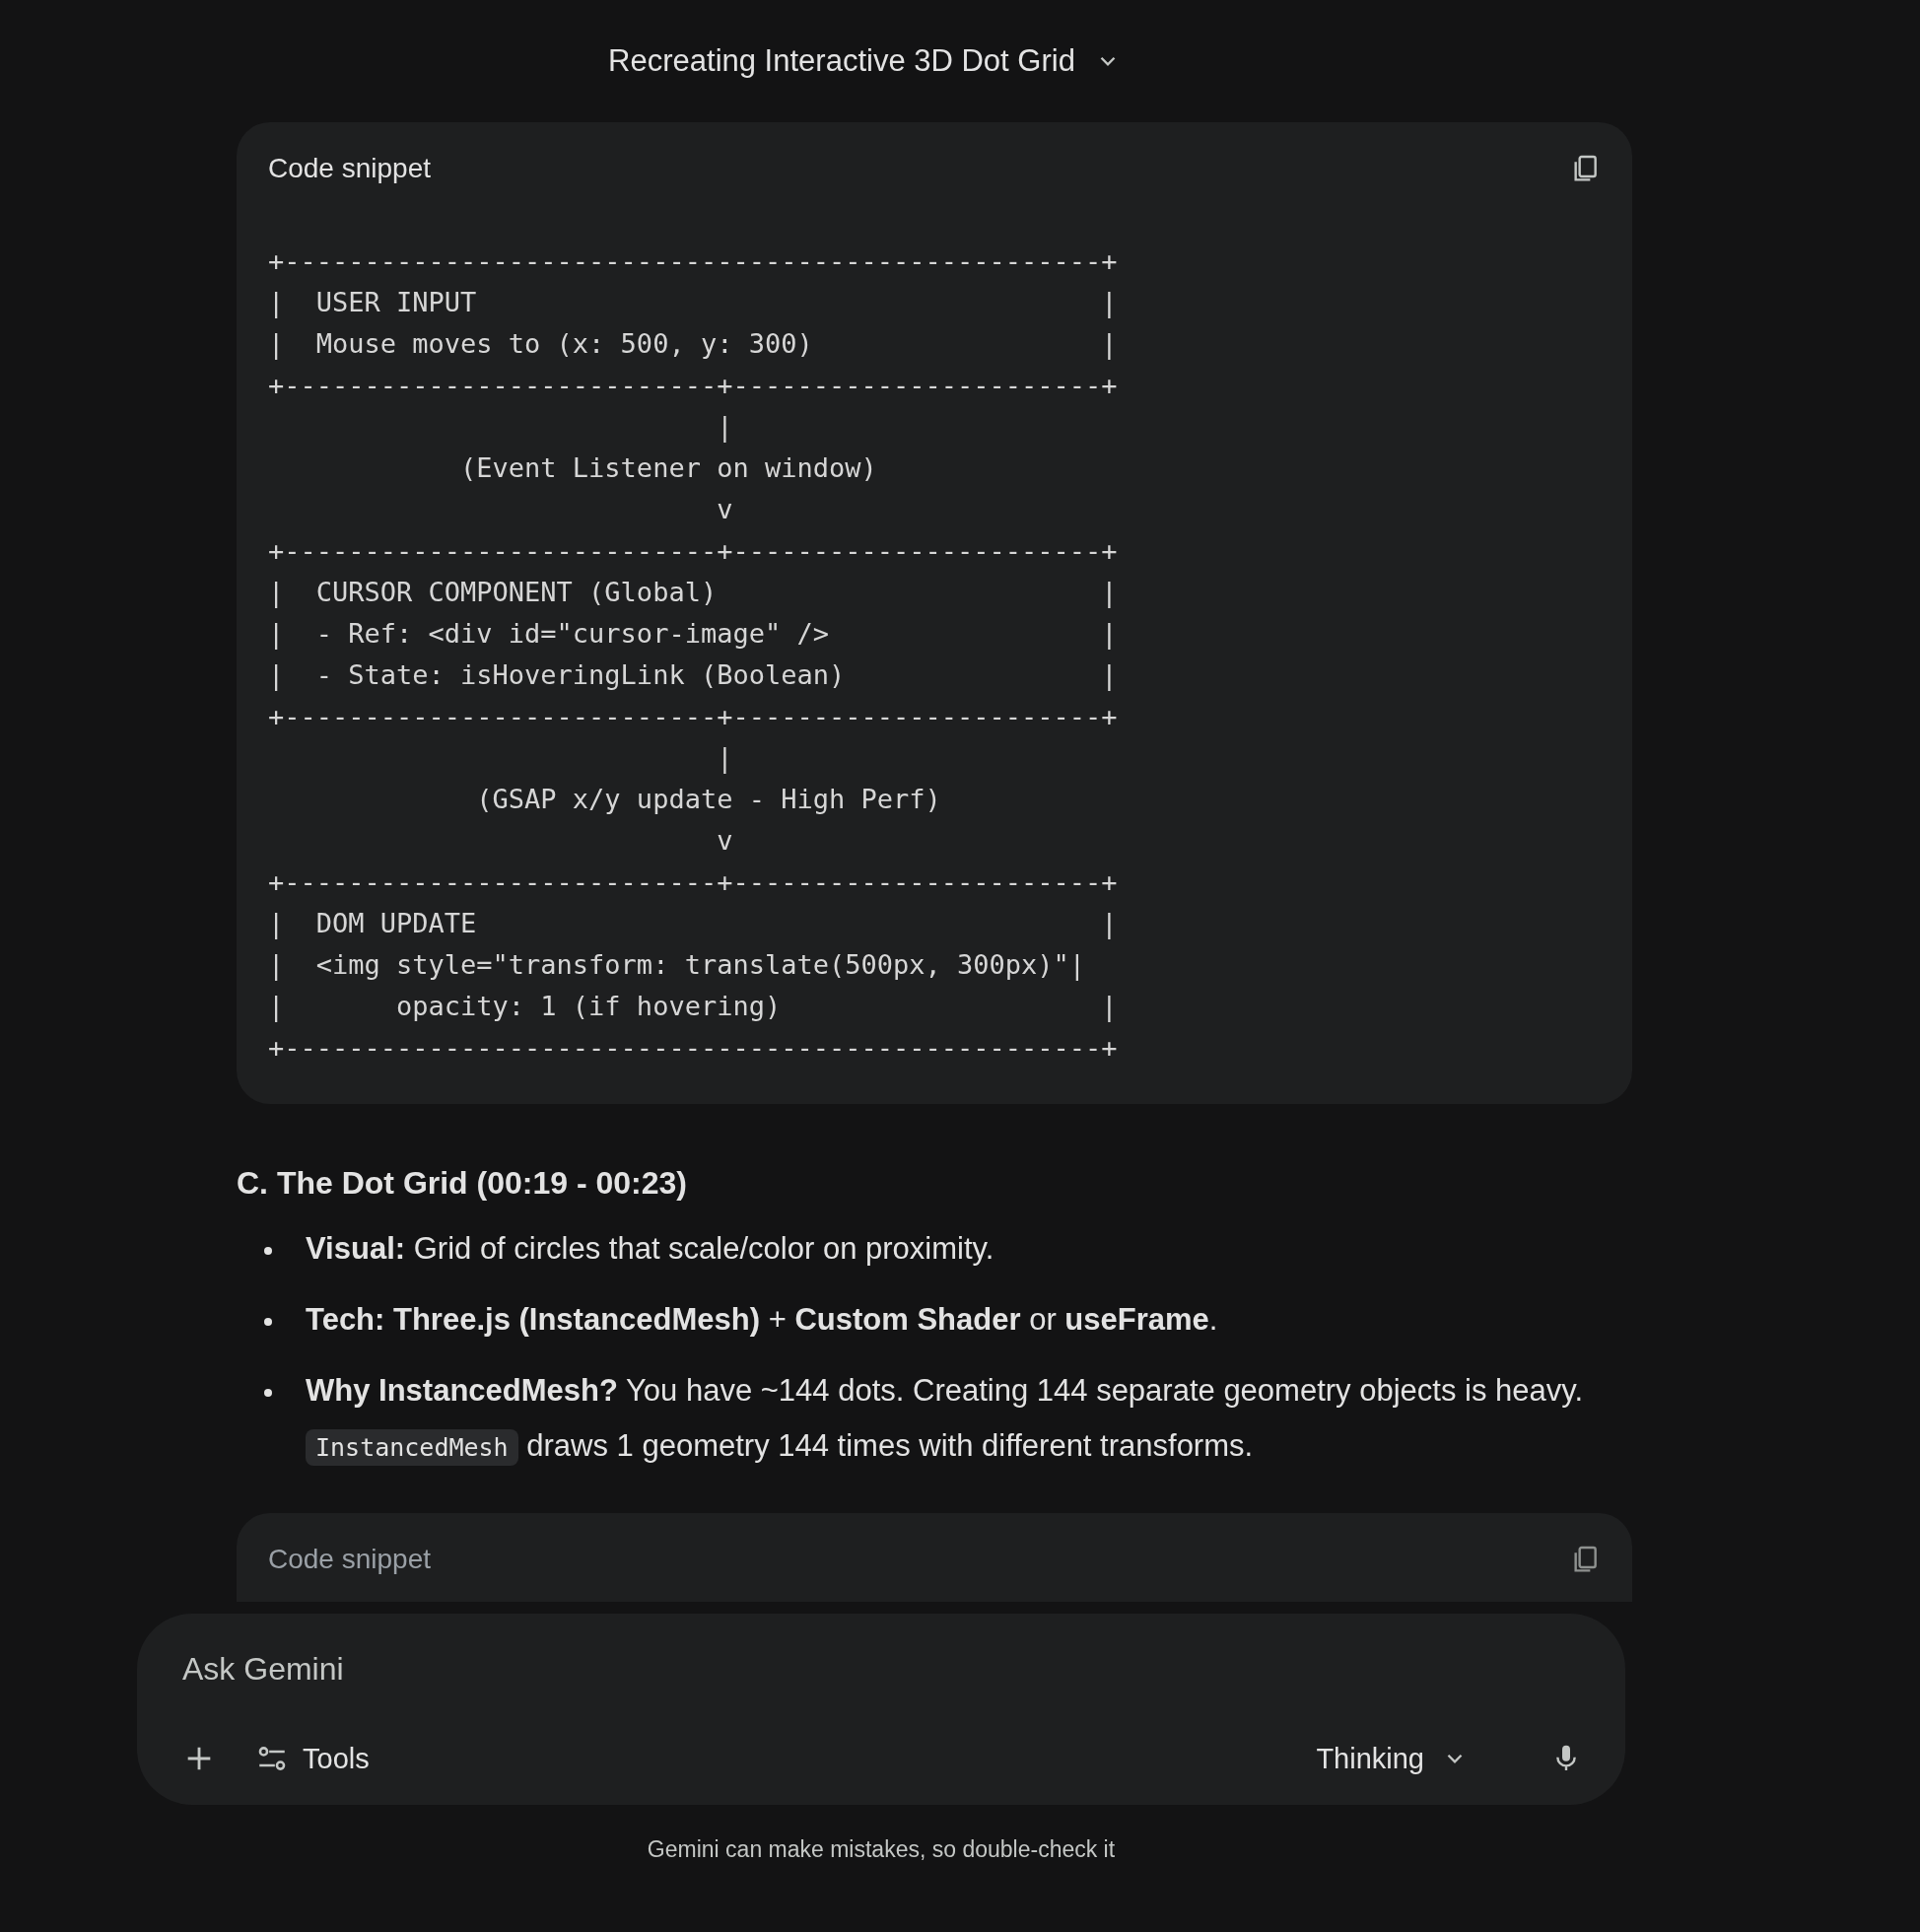 Image resolution: width=1920 pixels, height=1932 pixels. What do you see at coordinates (693, 592) in the screenshot?
I see `code-line: | CURSOR COMPONENT (Global) |` at bounding box center [693, 592].